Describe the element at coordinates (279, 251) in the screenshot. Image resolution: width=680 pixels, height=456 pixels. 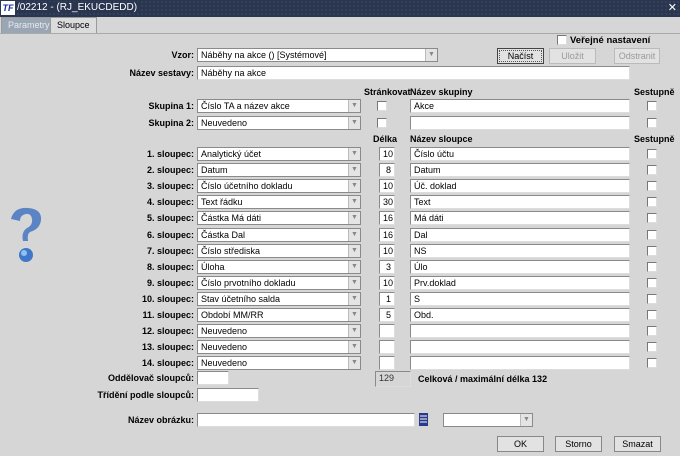
I see `columns-select: Číslo střediska ▼` at that location.